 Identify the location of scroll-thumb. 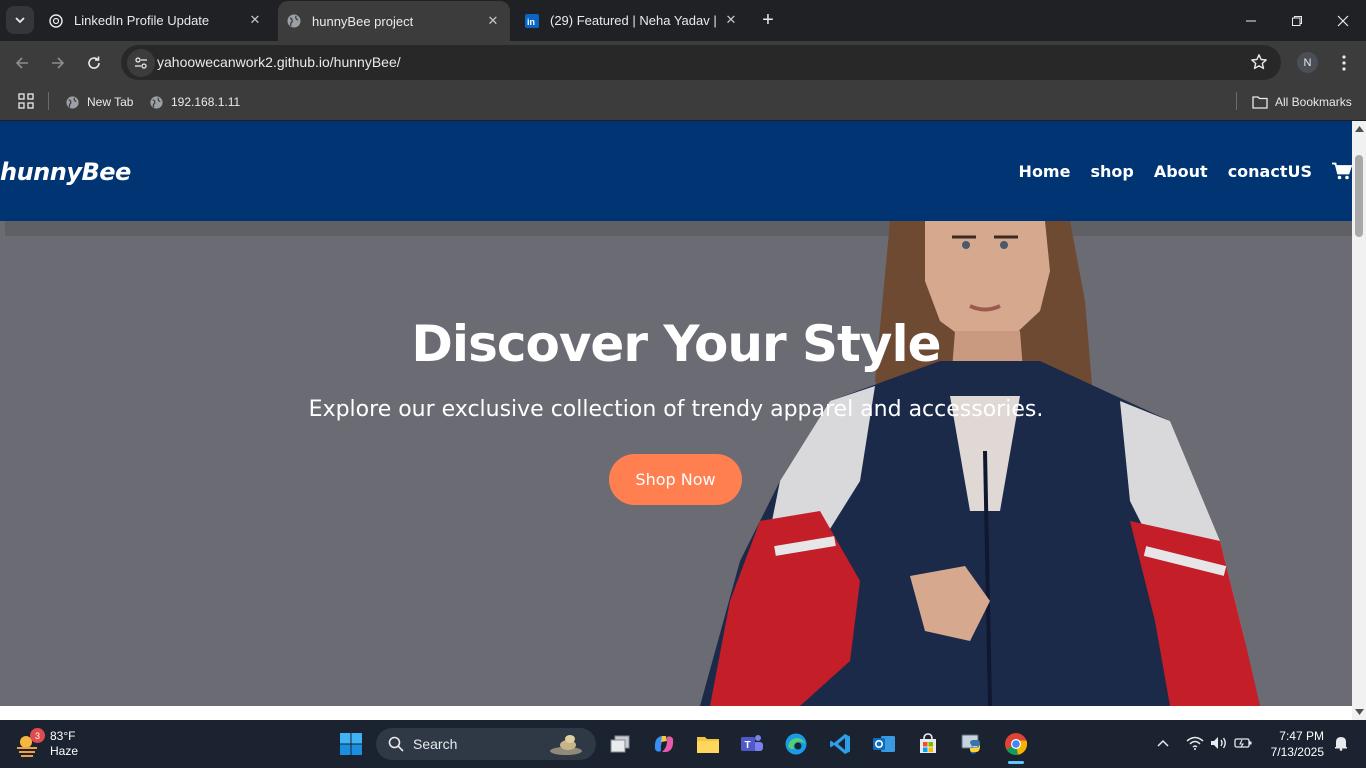
(1359, 196).